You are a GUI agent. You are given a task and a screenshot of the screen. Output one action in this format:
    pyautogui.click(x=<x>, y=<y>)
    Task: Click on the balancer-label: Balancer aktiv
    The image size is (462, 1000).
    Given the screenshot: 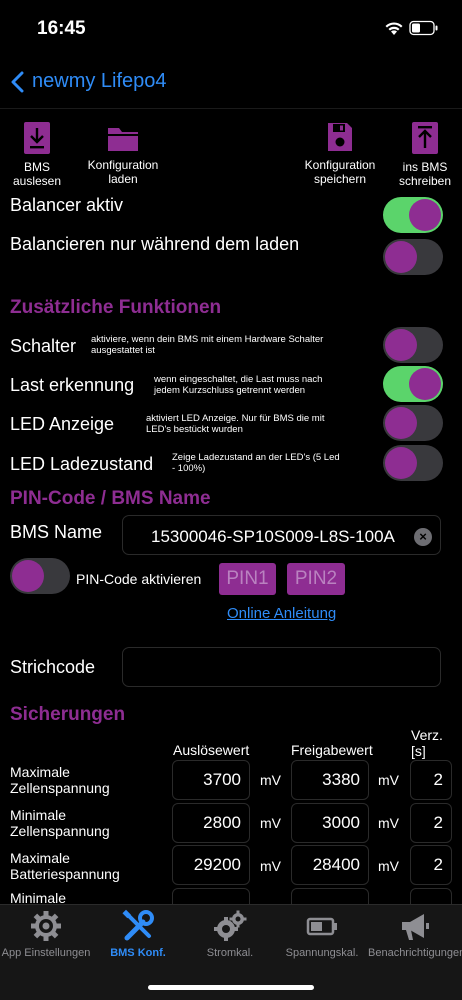 What is the action you would take?
    pyautogui.click(x=67, y=205)
    